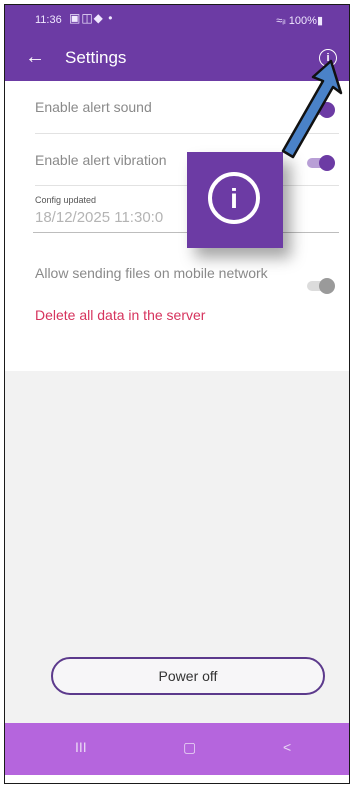 The image size is (354, 787). I want to click on status-bar: 11:36 ▣◫◆ • ≈ᵢₗ 100%▮, so click(177, 21).